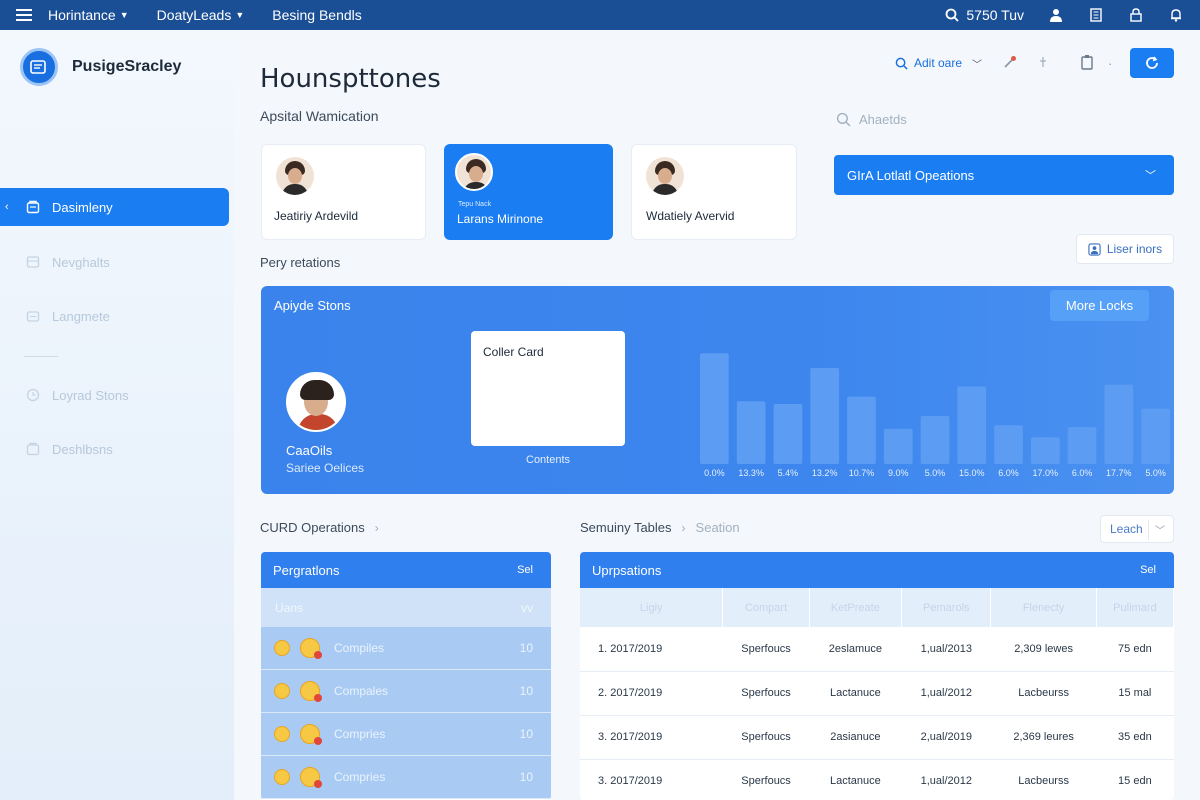  What do you see at coordinates (312, 527) in the screenshot?
I see `crud-label: CURD Operations` at bounding box center [312, 527].